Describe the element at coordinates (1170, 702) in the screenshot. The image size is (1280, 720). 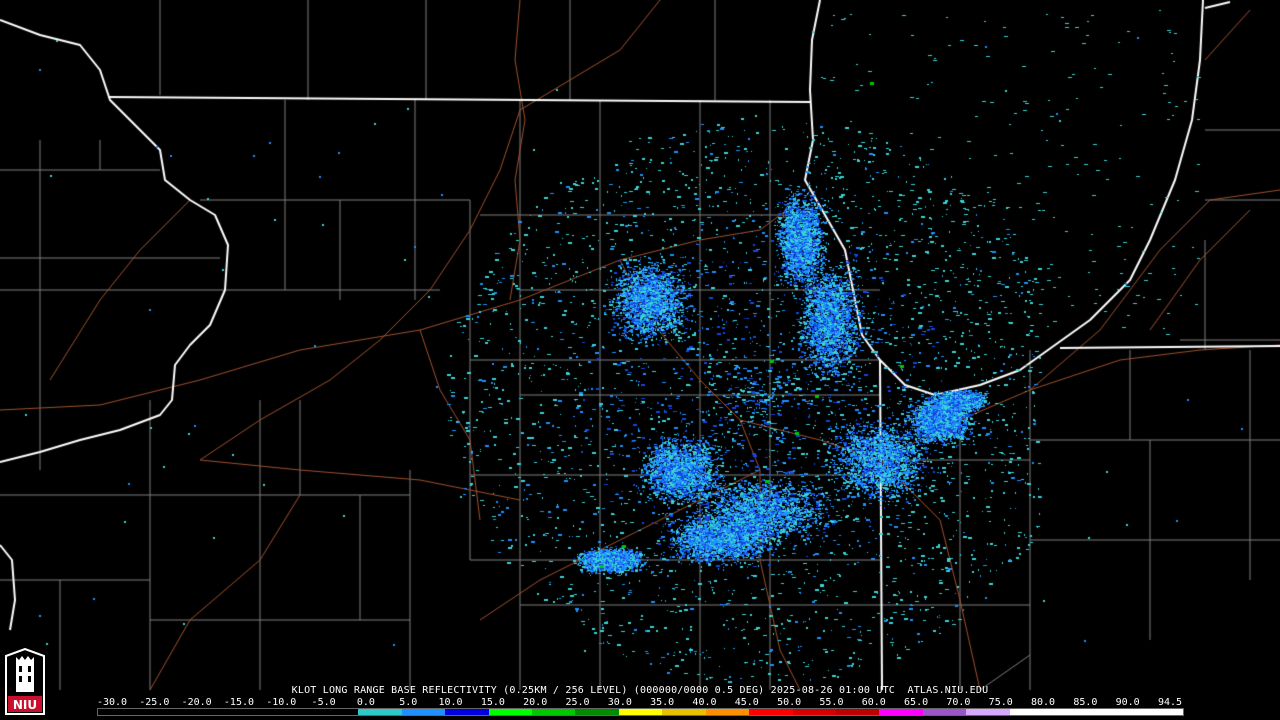
I see `colorbar-tick-label: 94.5` at that location.